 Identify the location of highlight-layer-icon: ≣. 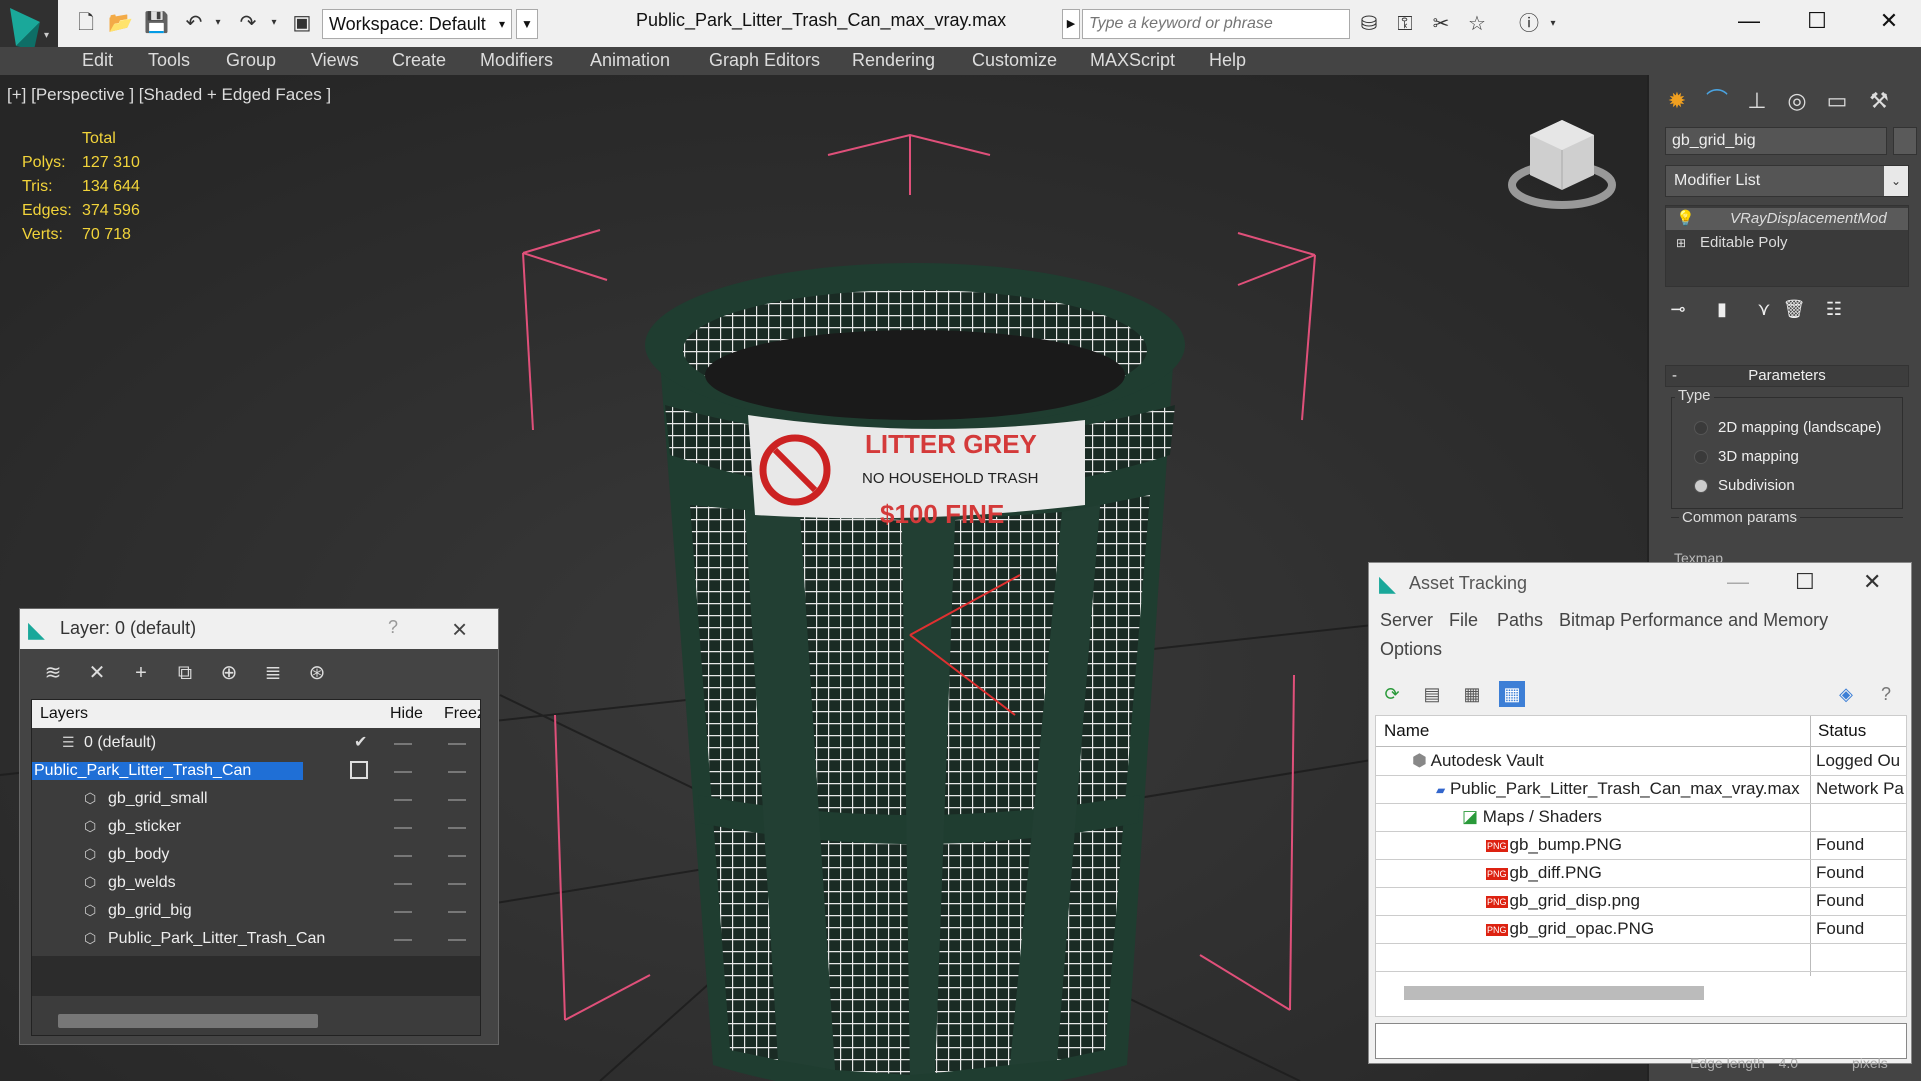
(273, 673).